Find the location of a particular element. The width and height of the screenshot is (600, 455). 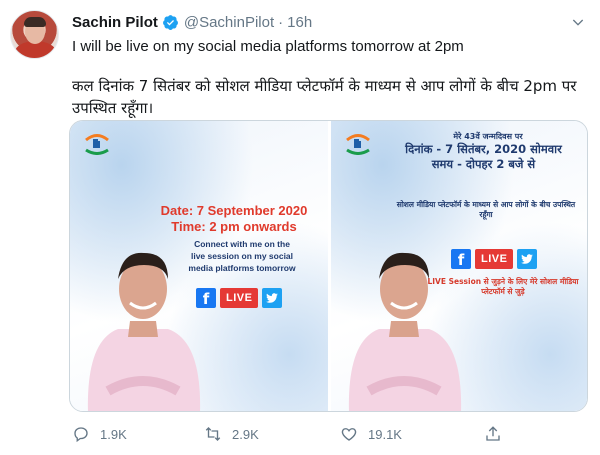

poster-time-hindi: समय - दोपहर 2 बजे से is located at coordinates (483, 164).